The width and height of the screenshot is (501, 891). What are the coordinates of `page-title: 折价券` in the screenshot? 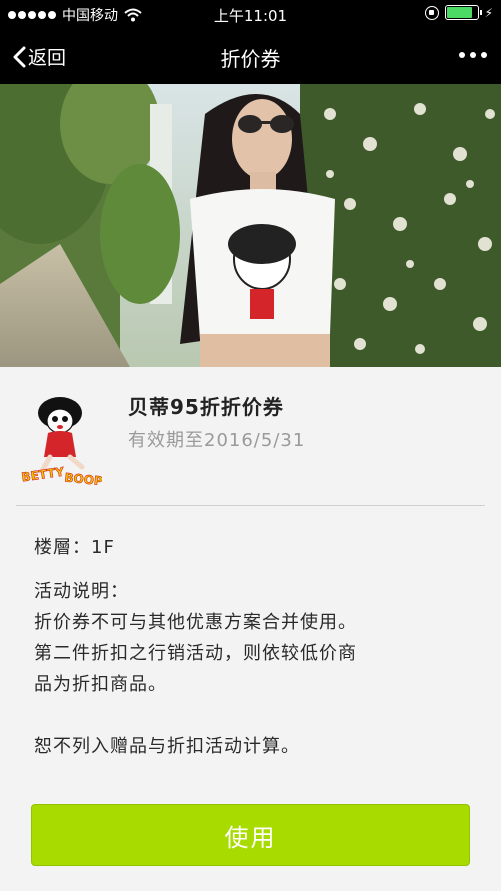 It's located at (250, 59).